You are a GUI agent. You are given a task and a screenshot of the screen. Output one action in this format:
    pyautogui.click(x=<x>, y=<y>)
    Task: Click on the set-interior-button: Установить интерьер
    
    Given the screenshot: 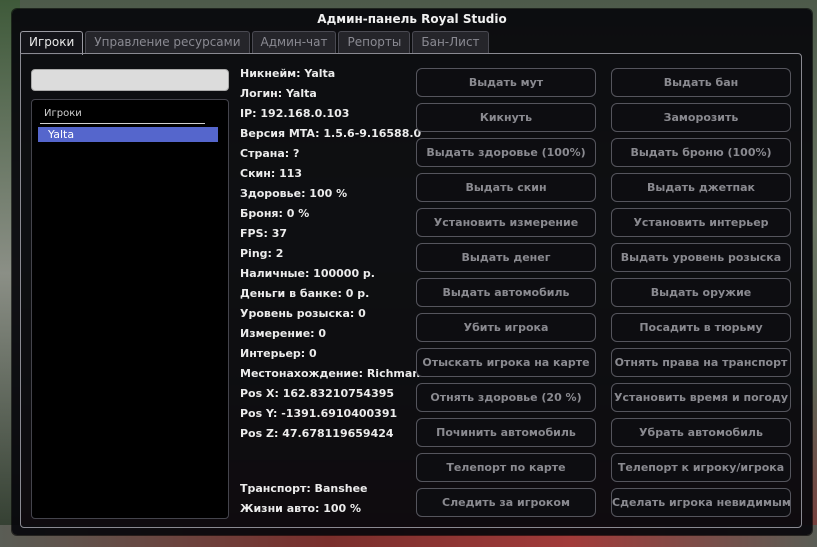 What is the action you would take?
    pyautogui.click(x=701, y=222)
    